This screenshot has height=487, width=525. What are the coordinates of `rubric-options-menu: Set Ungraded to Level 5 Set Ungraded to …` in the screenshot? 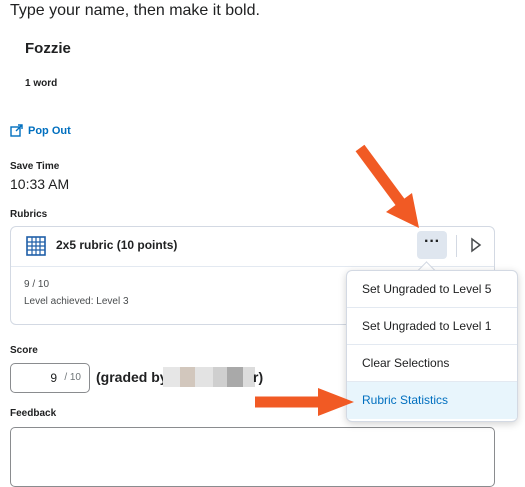 It's located at (432, 346).